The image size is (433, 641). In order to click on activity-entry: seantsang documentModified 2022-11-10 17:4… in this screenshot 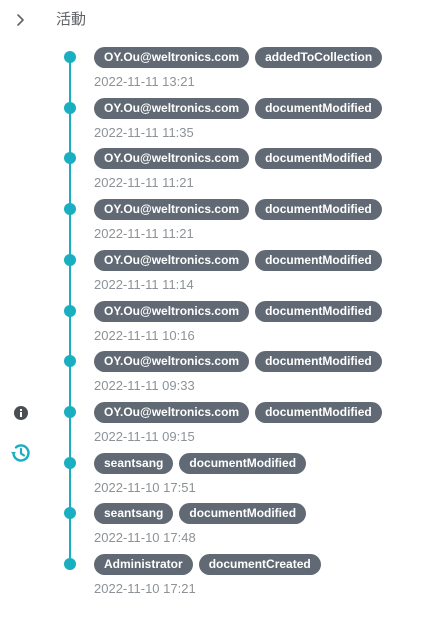, I will do `click(240, 528)`.